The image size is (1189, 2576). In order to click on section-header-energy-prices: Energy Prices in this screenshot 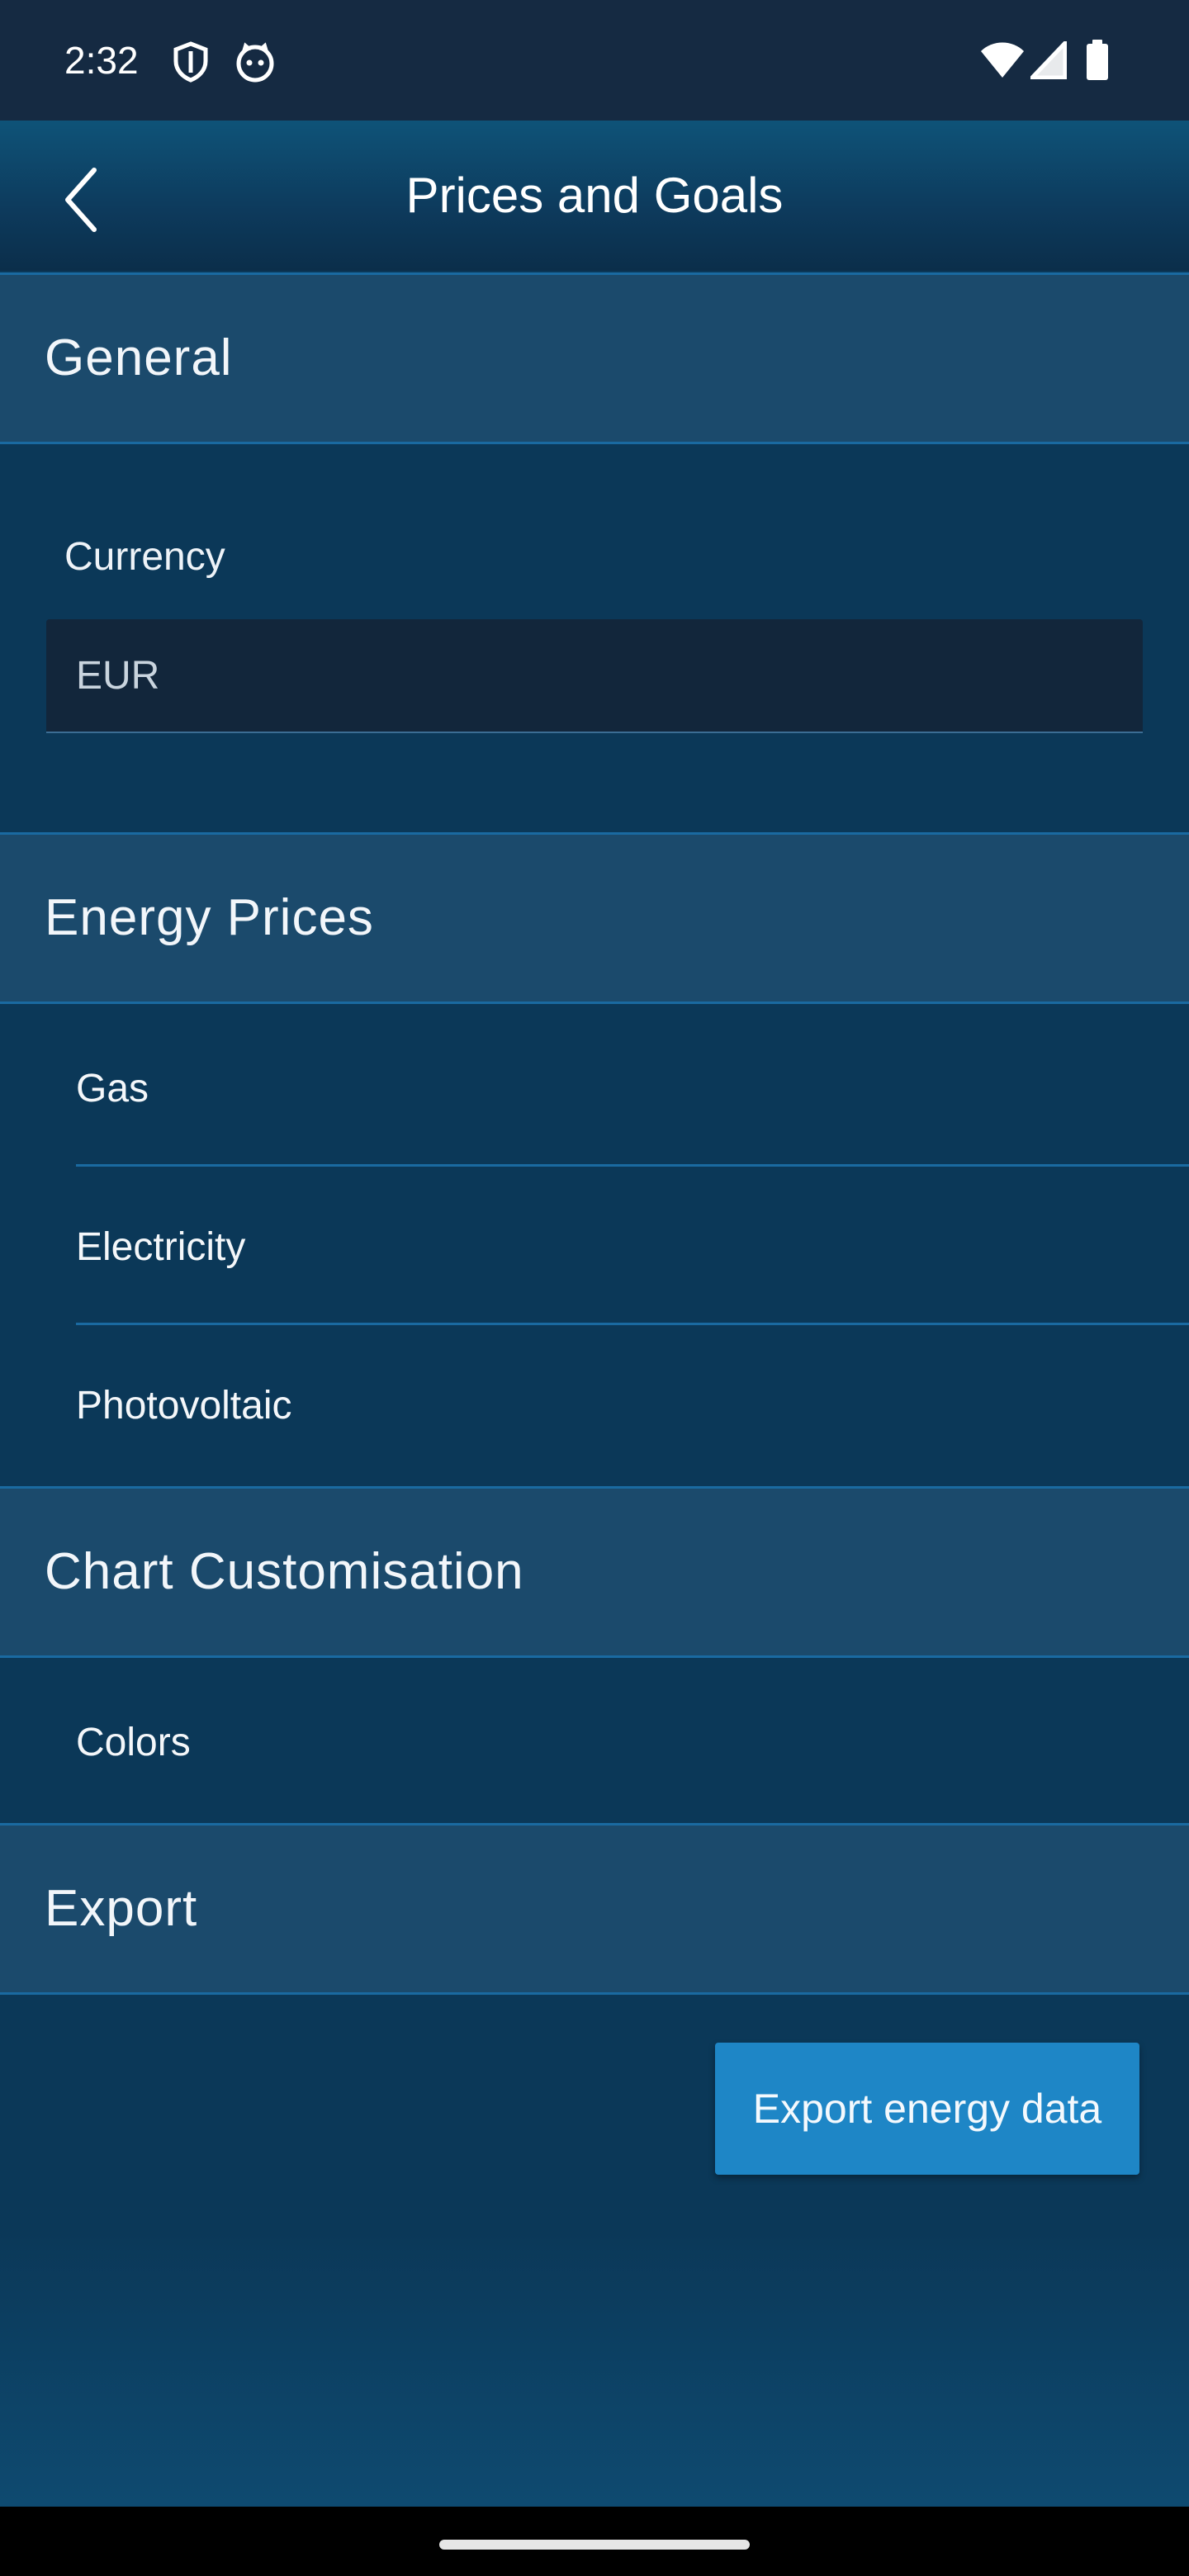, I will do `click(594, 918)`.